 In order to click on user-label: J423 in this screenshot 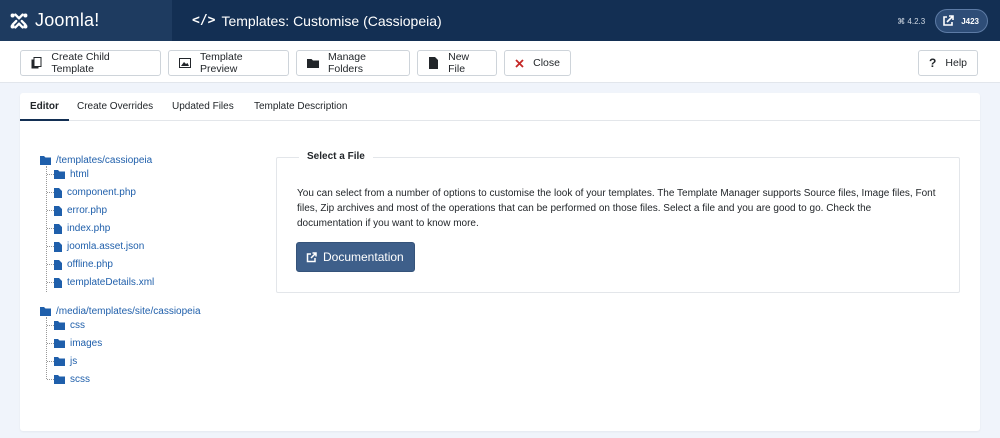, I will do `click(970, 21)`.